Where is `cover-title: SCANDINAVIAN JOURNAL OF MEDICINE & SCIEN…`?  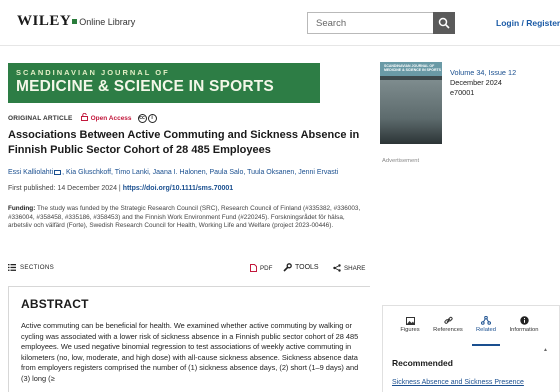 cover-title: SCANDINAVIAN JOURNAL OF MEDICINE & SCIEN… is located at coordinates (412, 68).